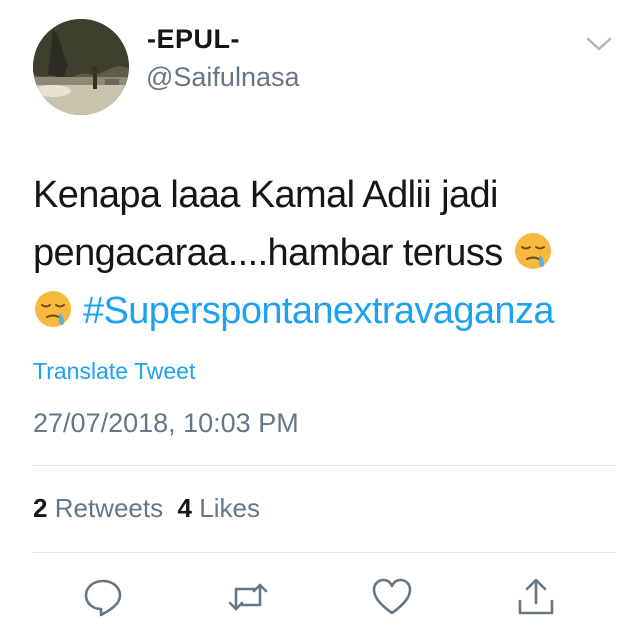 This screenshot has width=640, height=641. I want to click on retweets-label: Retweets, so click(109, 508).